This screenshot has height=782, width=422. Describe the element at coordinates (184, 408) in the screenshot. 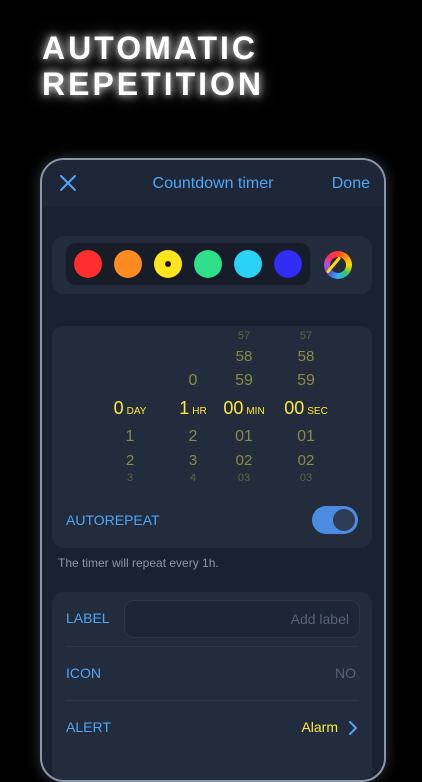

I see `hour-value: 1` at that location.